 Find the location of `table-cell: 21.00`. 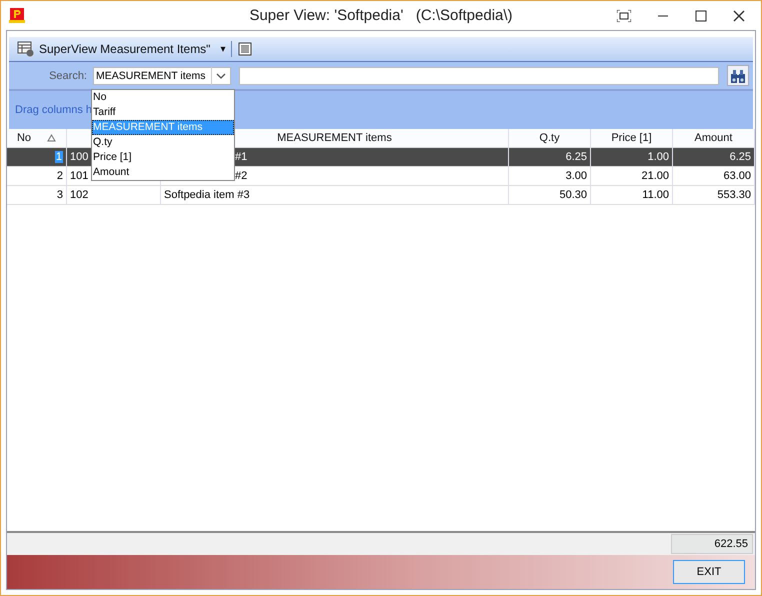

table-cell: 21.00 is located at coordinates (632, 176).